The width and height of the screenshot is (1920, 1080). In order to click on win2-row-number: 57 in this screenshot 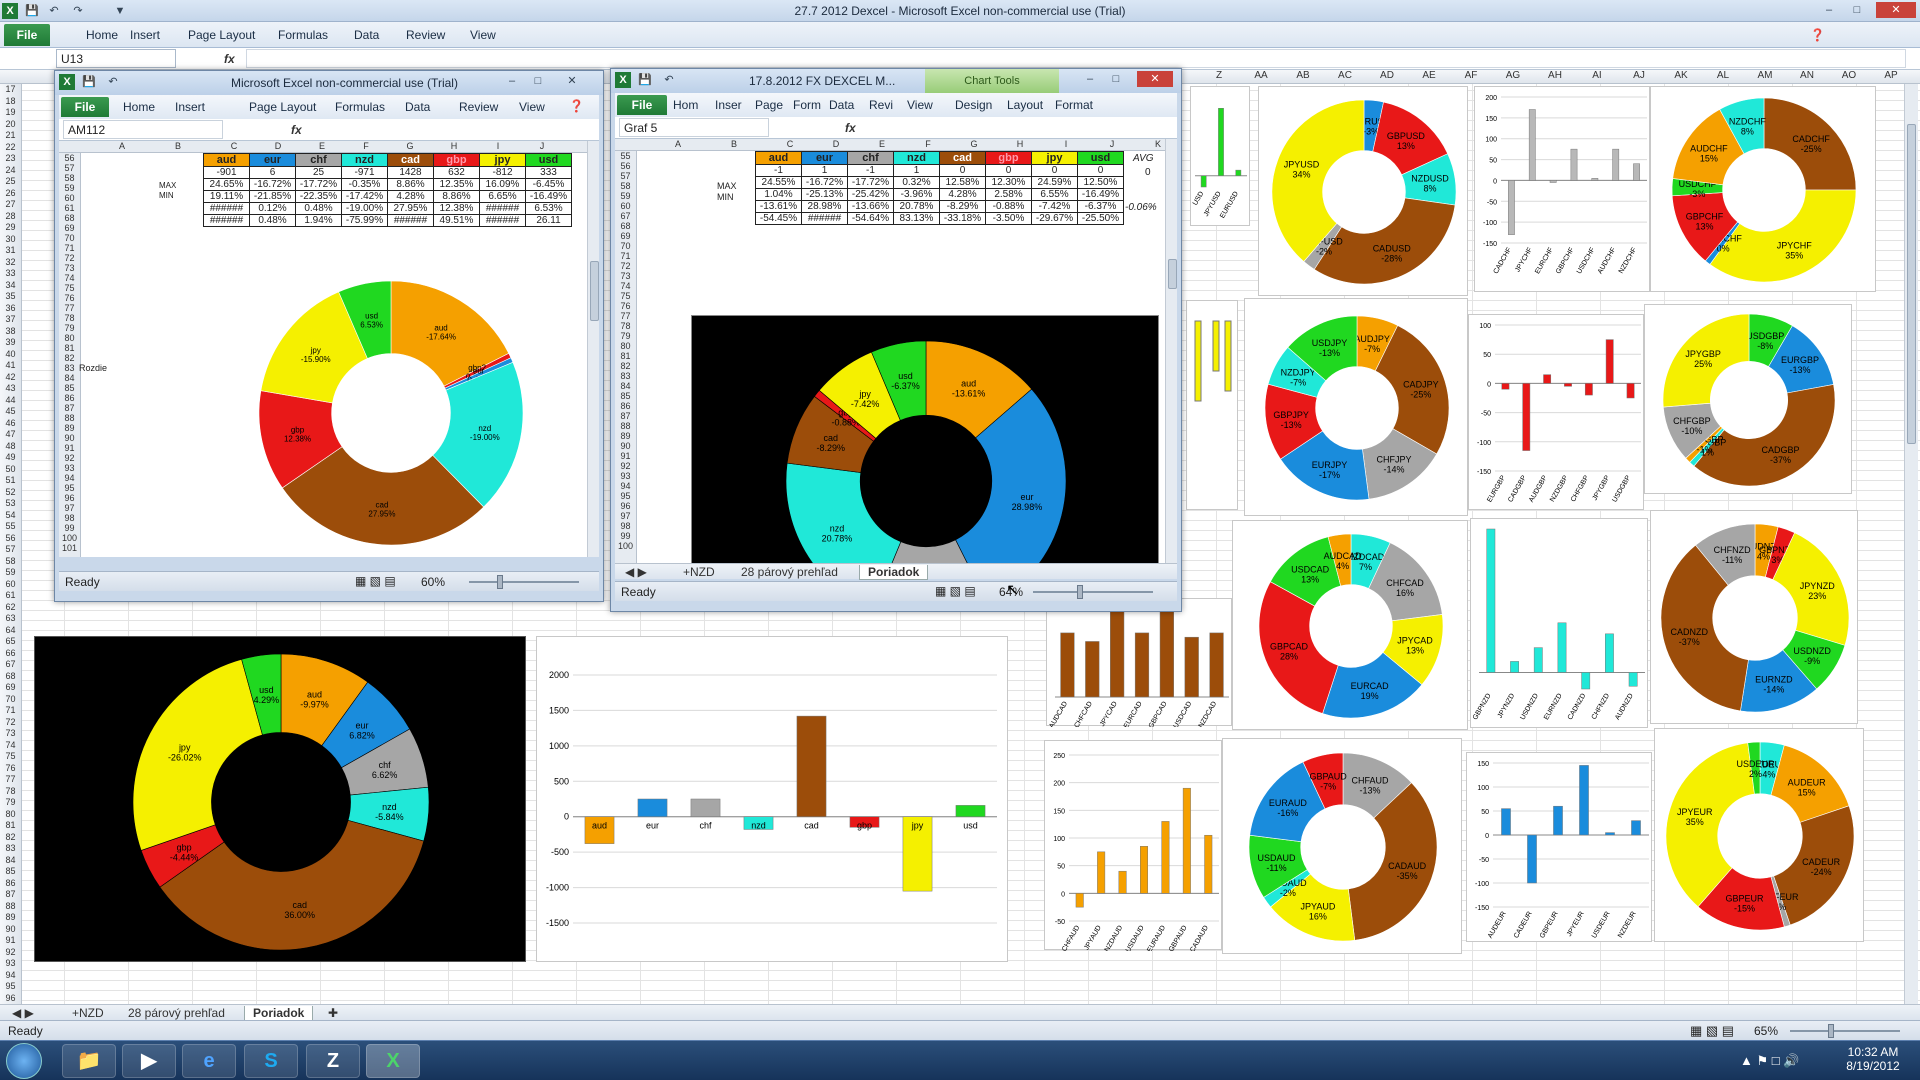, I will do `click(625, 176)`.